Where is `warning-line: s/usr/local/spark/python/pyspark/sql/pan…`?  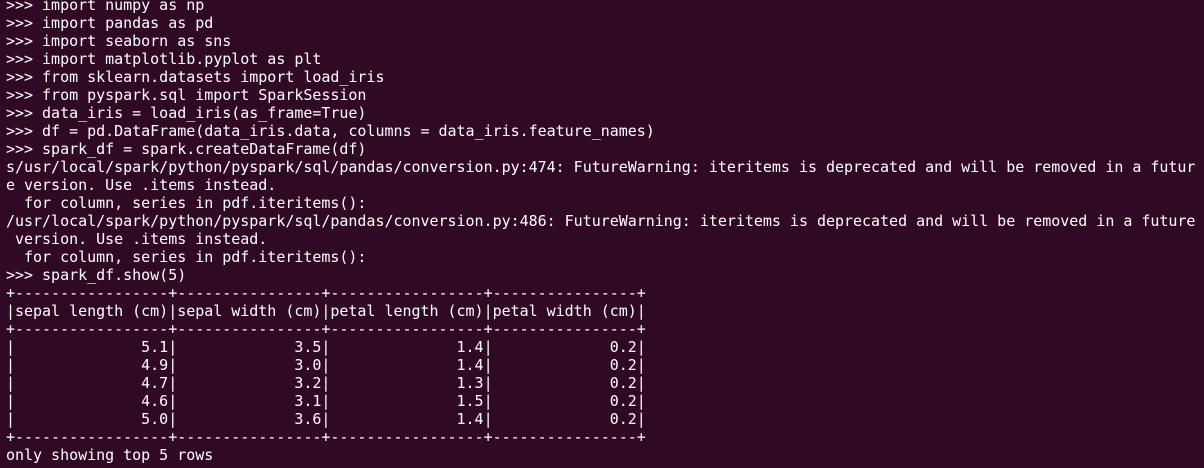
warning-line: s/usr/local/spark/python/pyspark/sql/pan… is located at coordinates (601, 167).